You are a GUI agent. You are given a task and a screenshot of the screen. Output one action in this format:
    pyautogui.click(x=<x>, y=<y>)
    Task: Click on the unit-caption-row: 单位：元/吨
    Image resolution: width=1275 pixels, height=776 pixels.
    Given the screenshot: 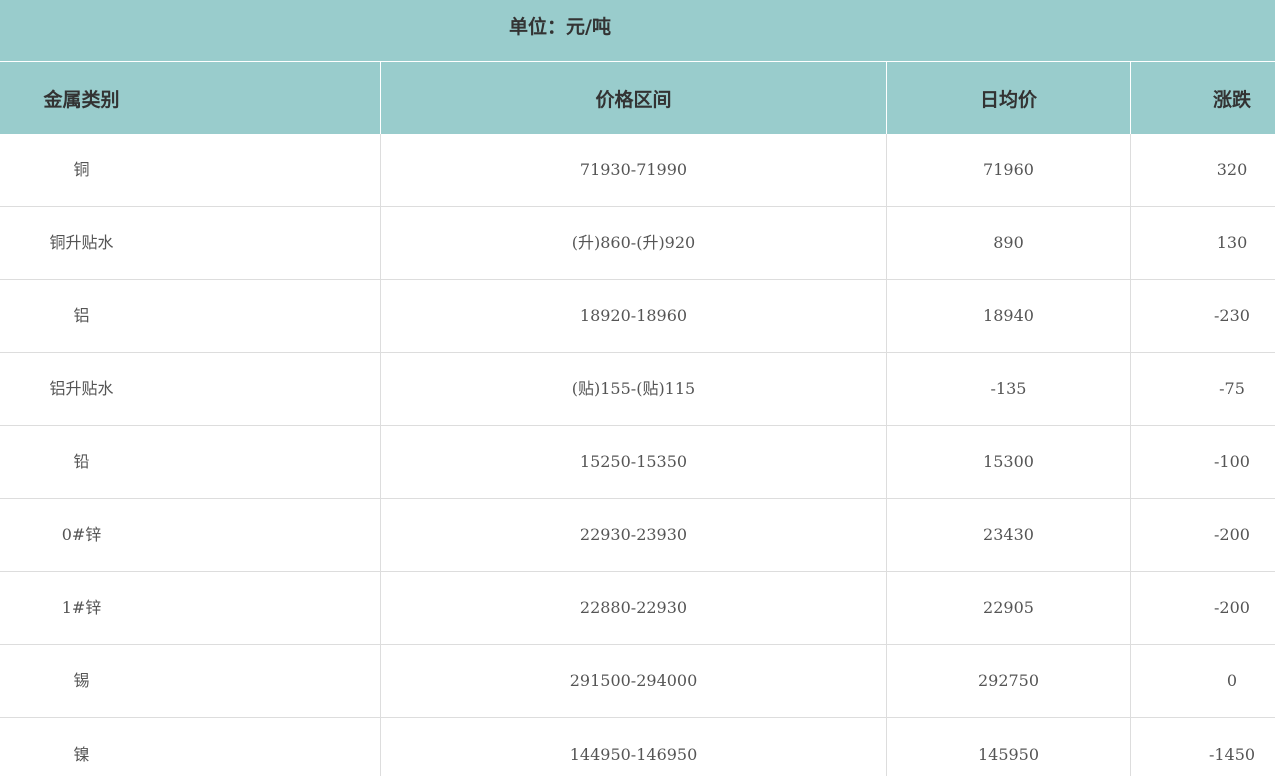 What is the action you would take?
    pyautogui.click(x=637, y=31)
    